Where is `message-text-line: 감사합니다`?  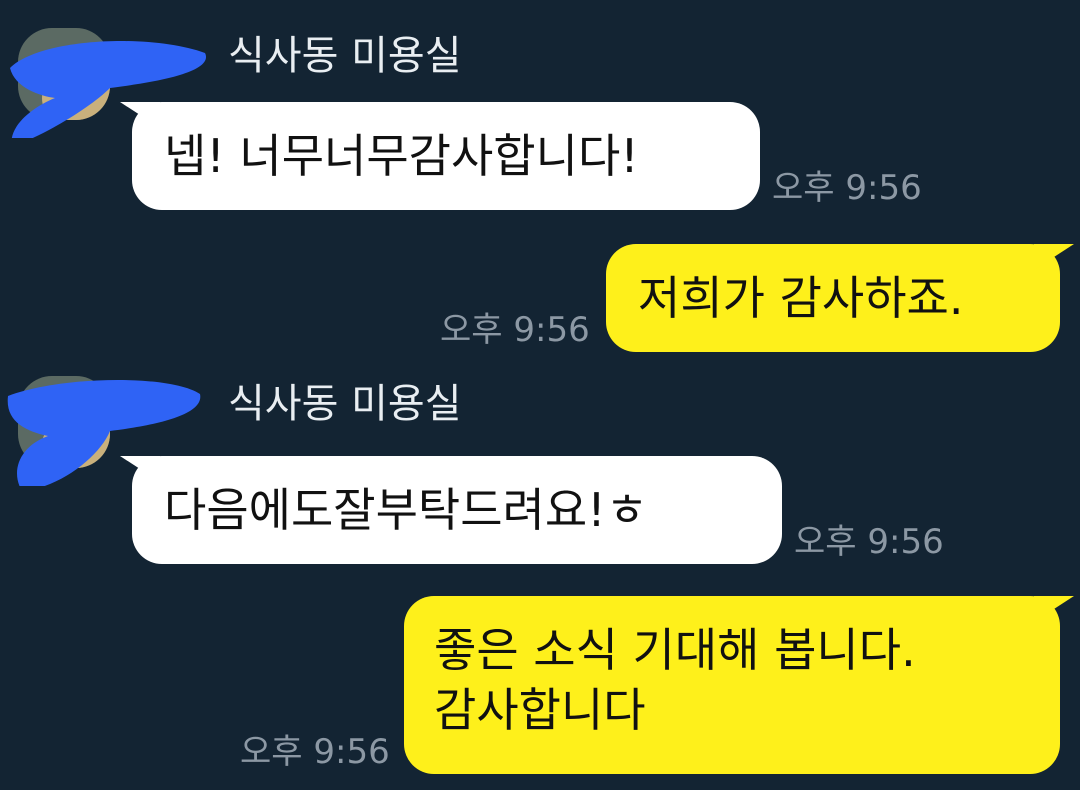 message-text-line: 감사합니다 is located at coordinates (540, 710).